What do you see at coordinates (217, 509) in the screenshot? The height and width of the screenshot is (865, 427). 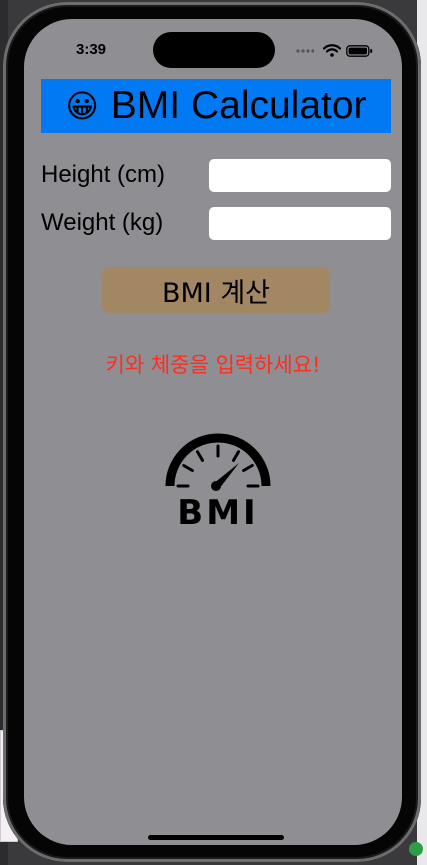 I see `bmi-logo-text: BMI` at bounding box center [217, 509].